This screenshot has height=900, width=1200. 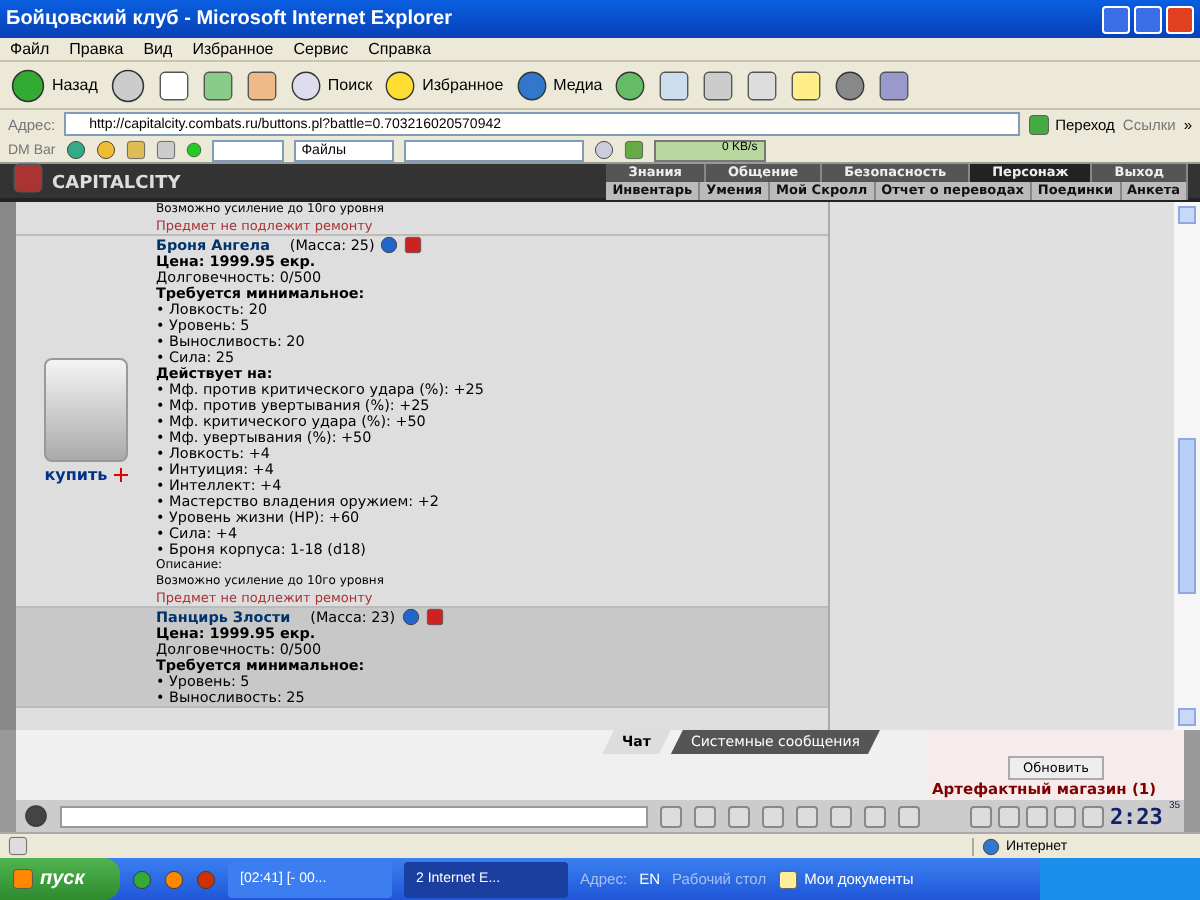 What do you see at coordinates (233, 49) in the screenshot?
I see `menu-item: Избранное` at bounding box center [233, 49].